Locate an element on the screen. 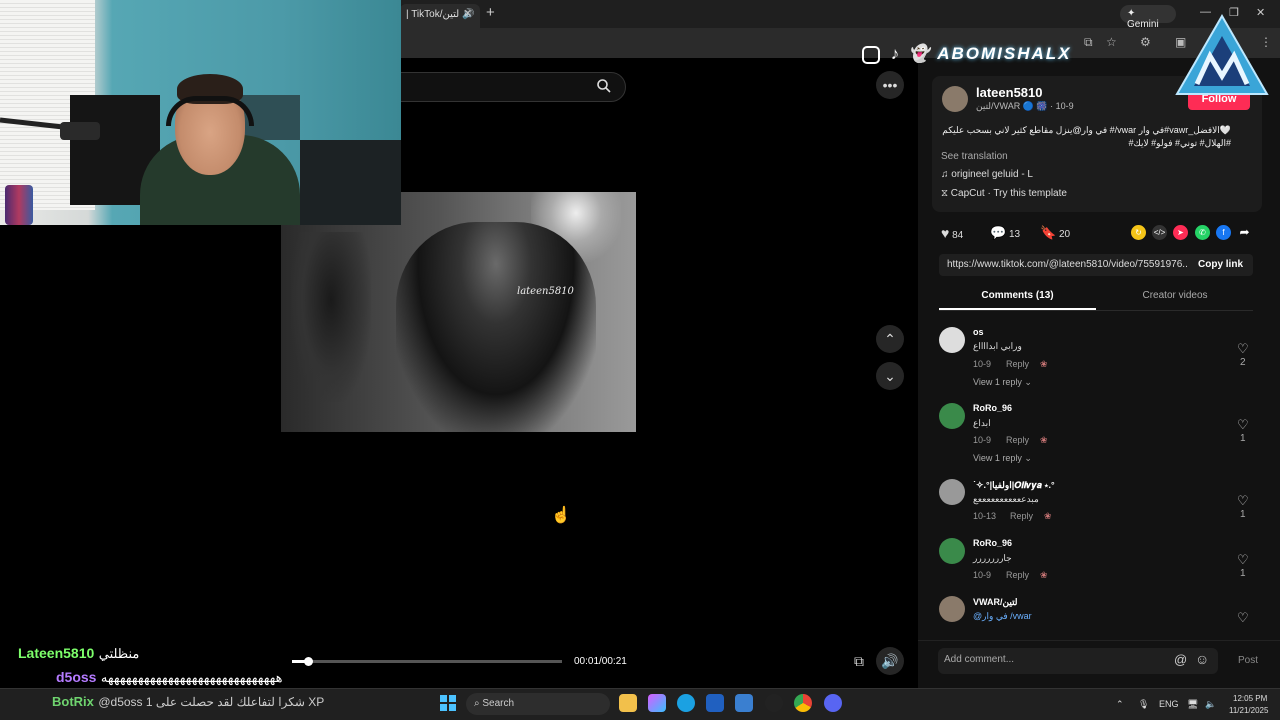 The image size is (1280, 720). author-username: lateen5810 is located at coordinates (1009, 92).